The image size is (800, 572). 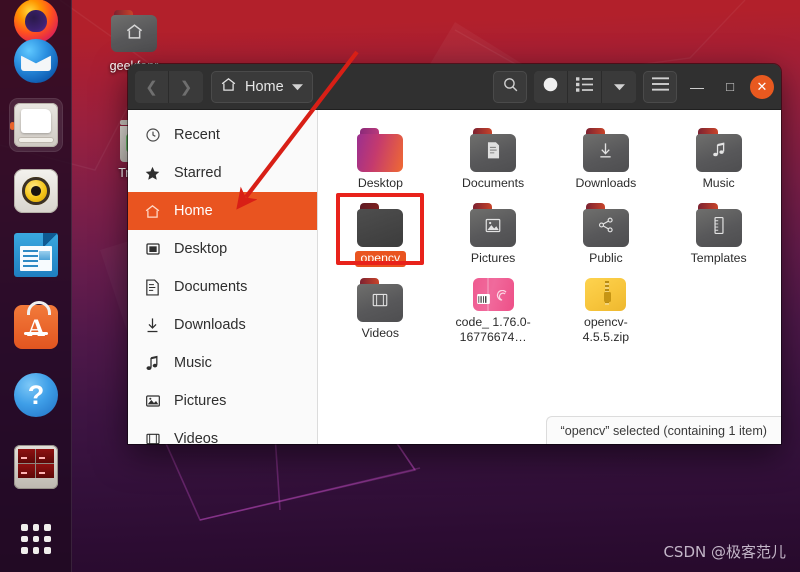 I want to click on path-breadcrumb-home: Home, so click(x=262, y=86).